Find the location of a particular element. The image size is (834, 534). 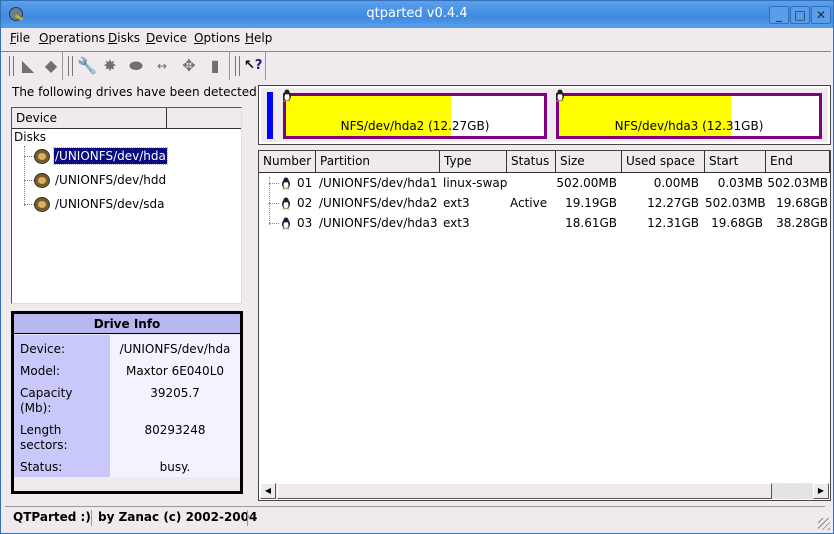

whats-this-icon: ↖? is located at coordinates (253, 66).